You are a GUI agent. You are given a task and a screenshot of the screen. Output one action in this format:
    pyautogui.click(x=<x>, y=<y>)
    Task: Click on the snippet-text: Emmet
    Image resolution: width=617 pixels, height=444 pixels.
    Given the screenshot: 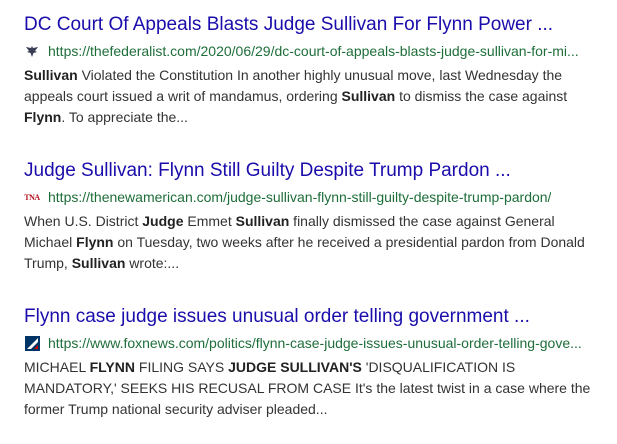 What is the action you would take?
    pyautogui.click(x=209, y=221)
    